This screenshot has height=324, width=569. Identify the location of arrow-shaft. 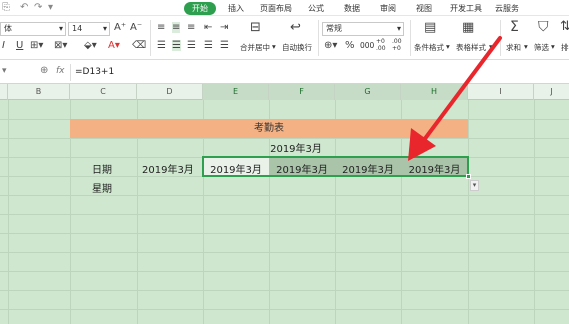
(460, 91).